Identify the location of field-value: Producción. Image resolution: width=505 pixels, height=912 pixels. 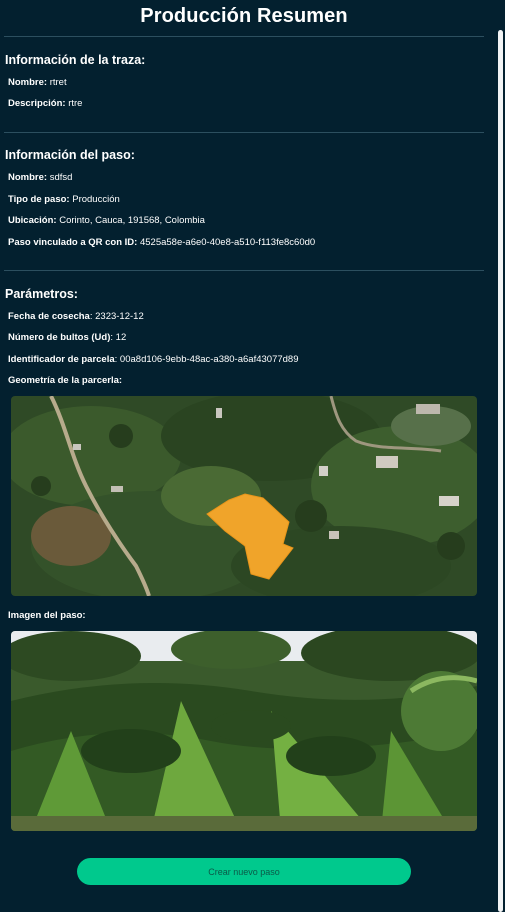
(96, 199).